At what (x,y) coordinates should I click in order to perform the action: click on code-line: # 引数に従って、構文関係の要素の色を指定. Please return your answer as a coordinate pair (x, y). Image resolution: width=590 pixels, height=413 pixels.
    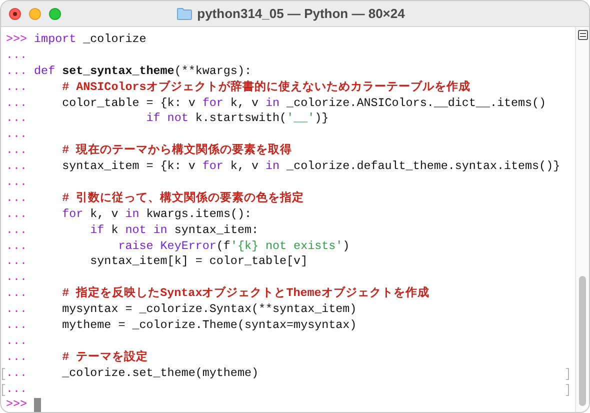
    Looking at the image, I should click on (182, 198).